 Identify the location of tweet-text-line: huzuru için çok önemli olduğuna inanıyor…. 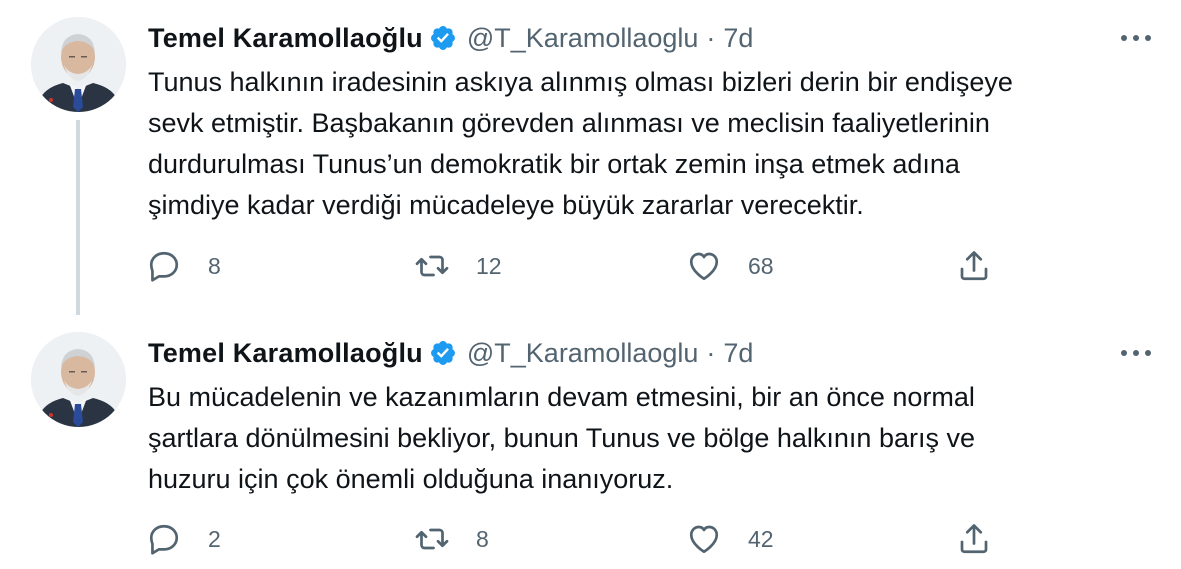
(411, 479).